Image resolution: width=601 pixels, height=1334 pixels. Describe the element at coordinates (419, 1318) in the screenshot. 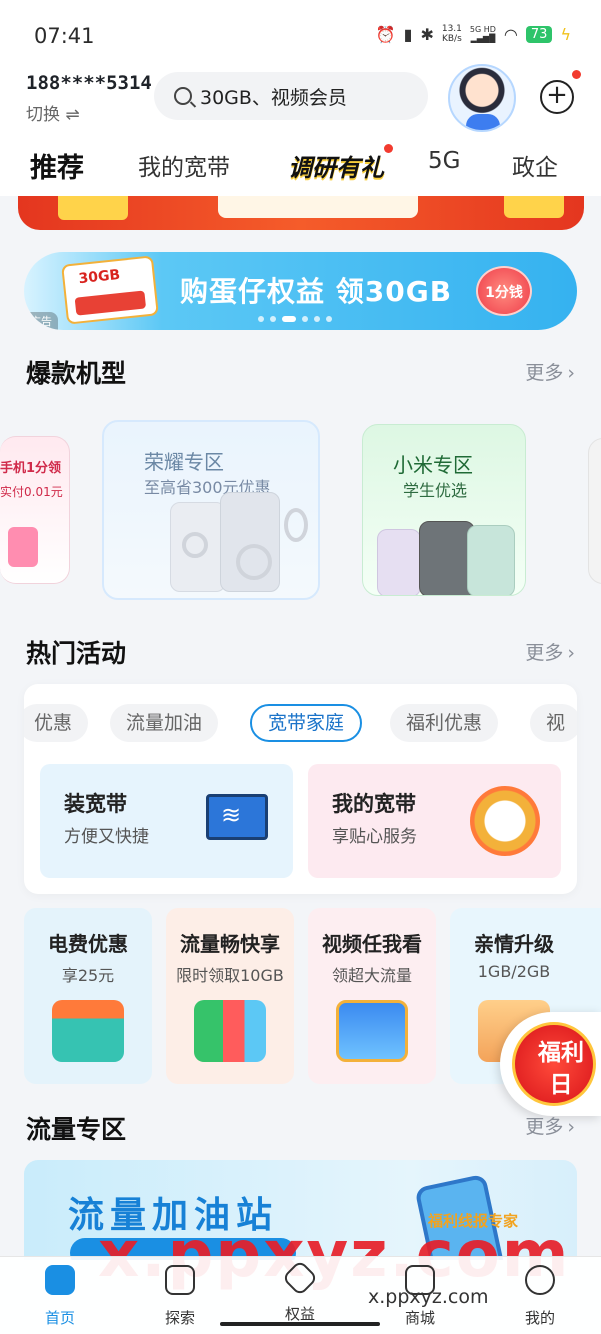

I see `nav-label: 商城` at that location.